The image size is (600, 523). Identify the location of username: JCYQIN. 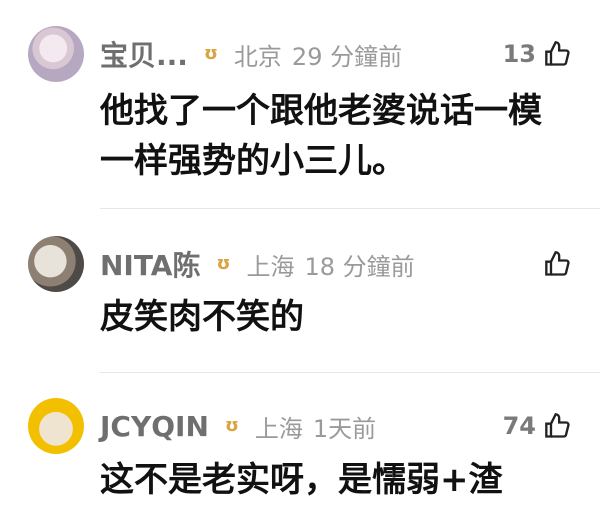
(154, 426).